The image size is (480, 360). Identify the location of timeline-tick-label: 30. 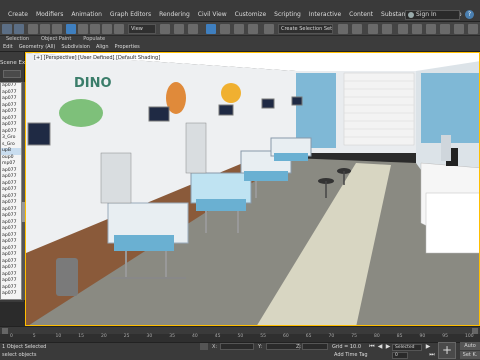
(149, 336).